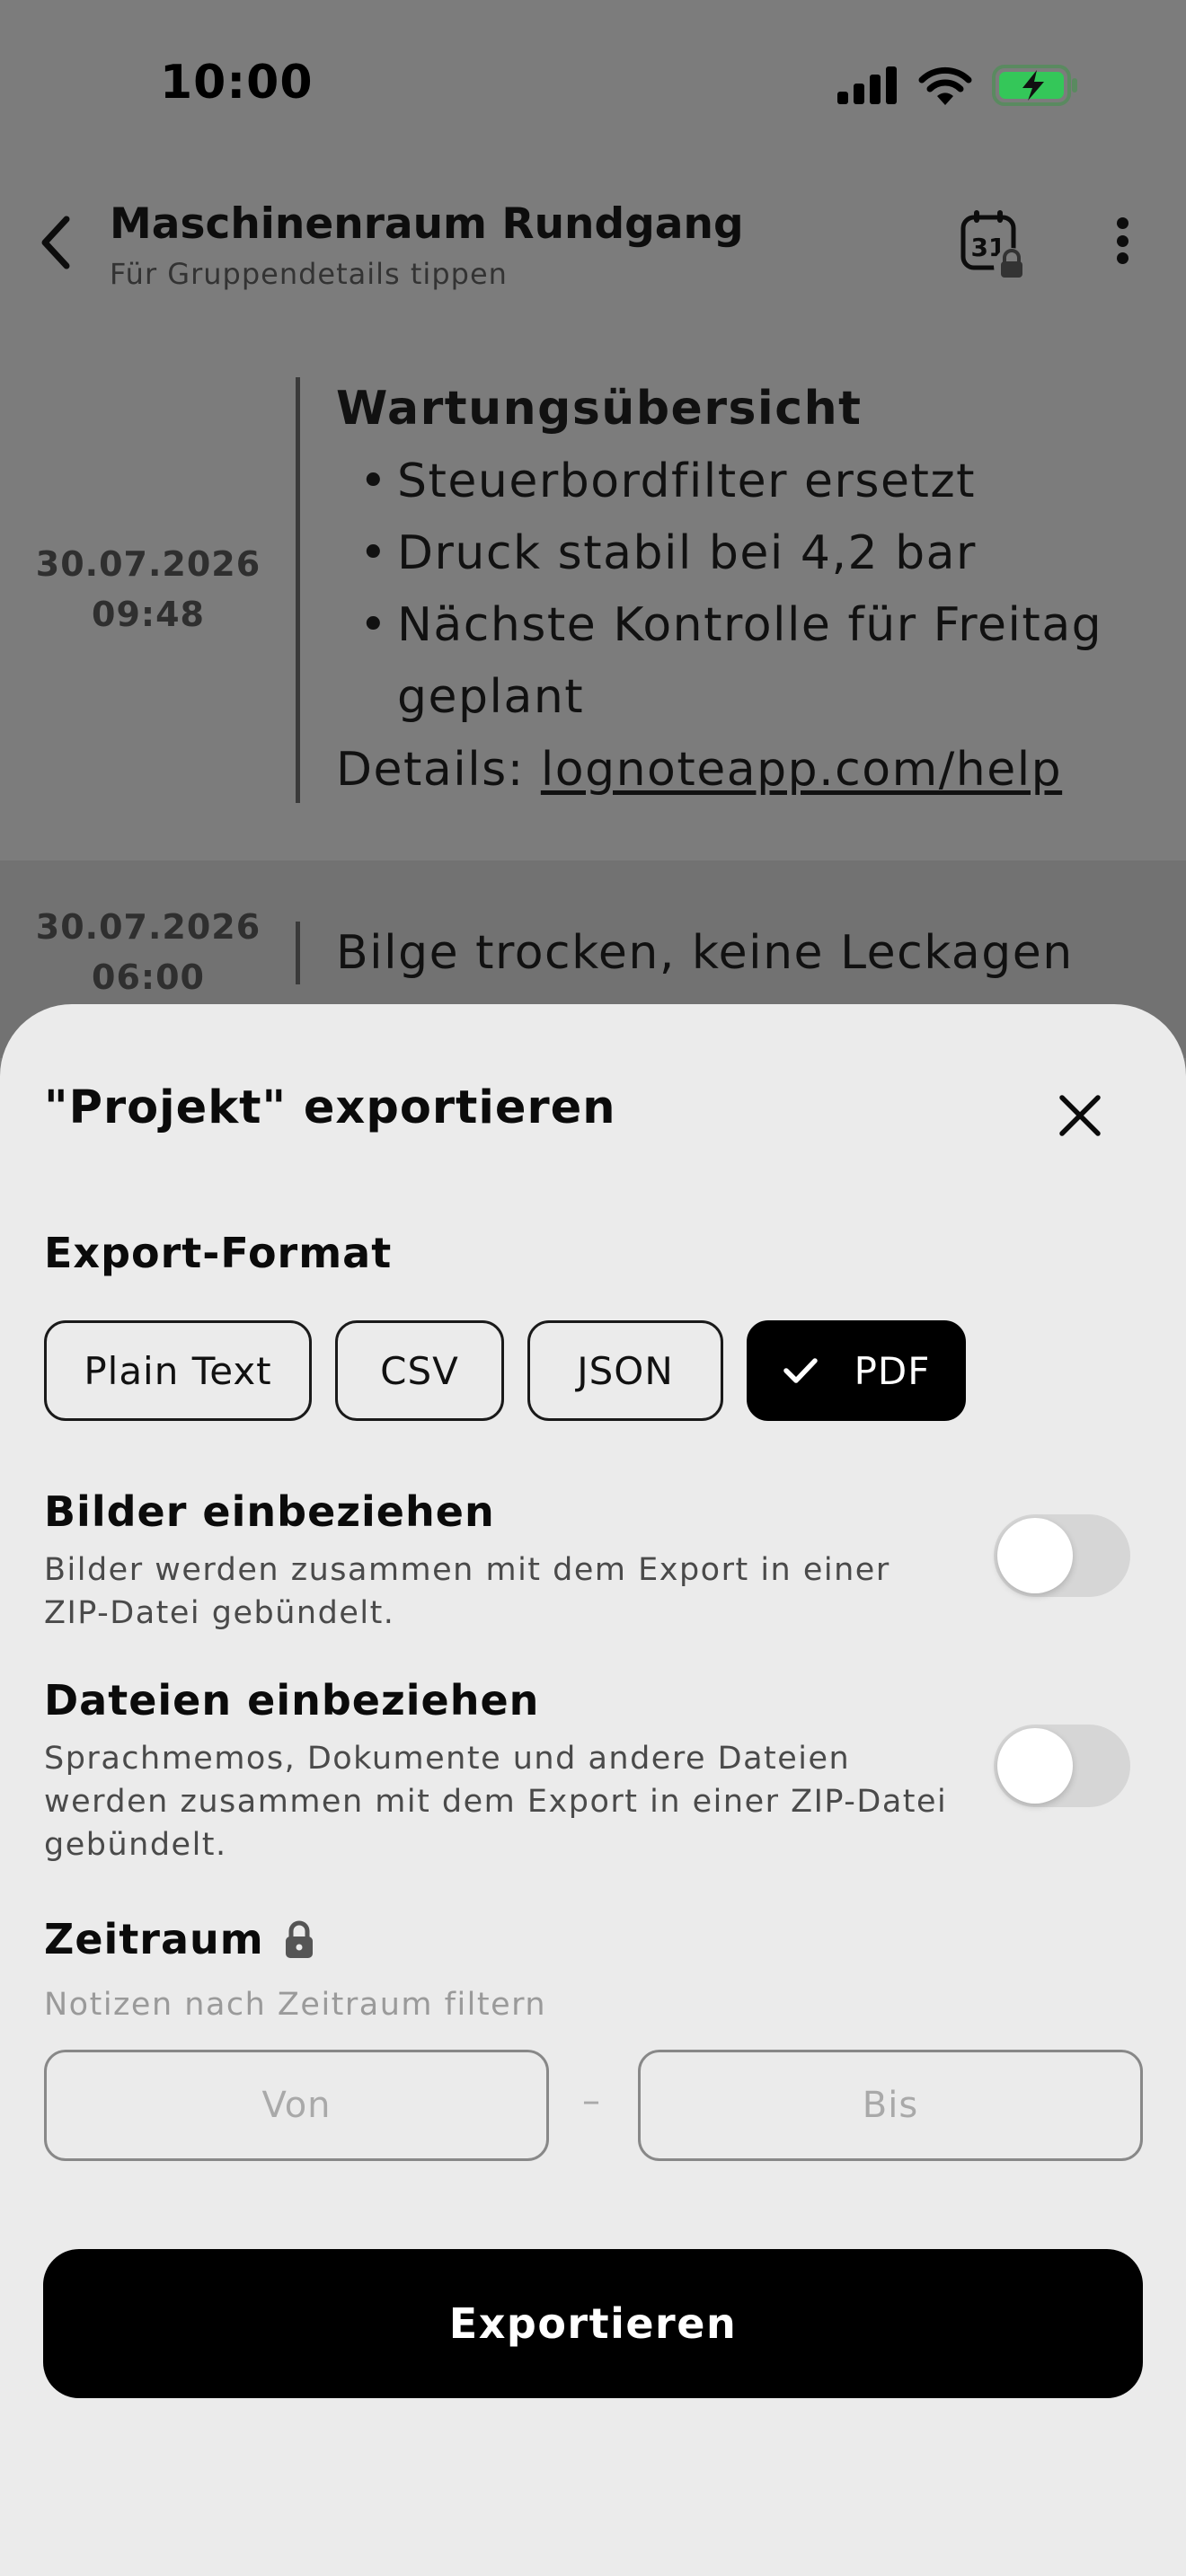 The width and height of the screenshot is (1186, 2576). What do you see at coordinates (269, 1511) in the screenshot?
I see `include-images-title: Bilder einbeziehen` at bounding box center [269, 1511].